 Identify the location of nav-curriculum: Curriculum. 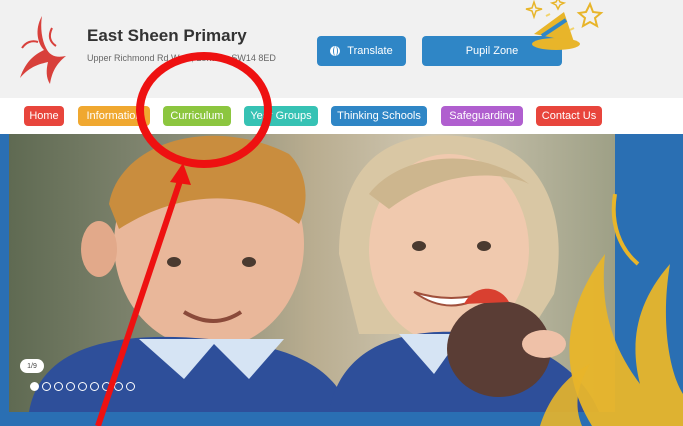
(197, 116).